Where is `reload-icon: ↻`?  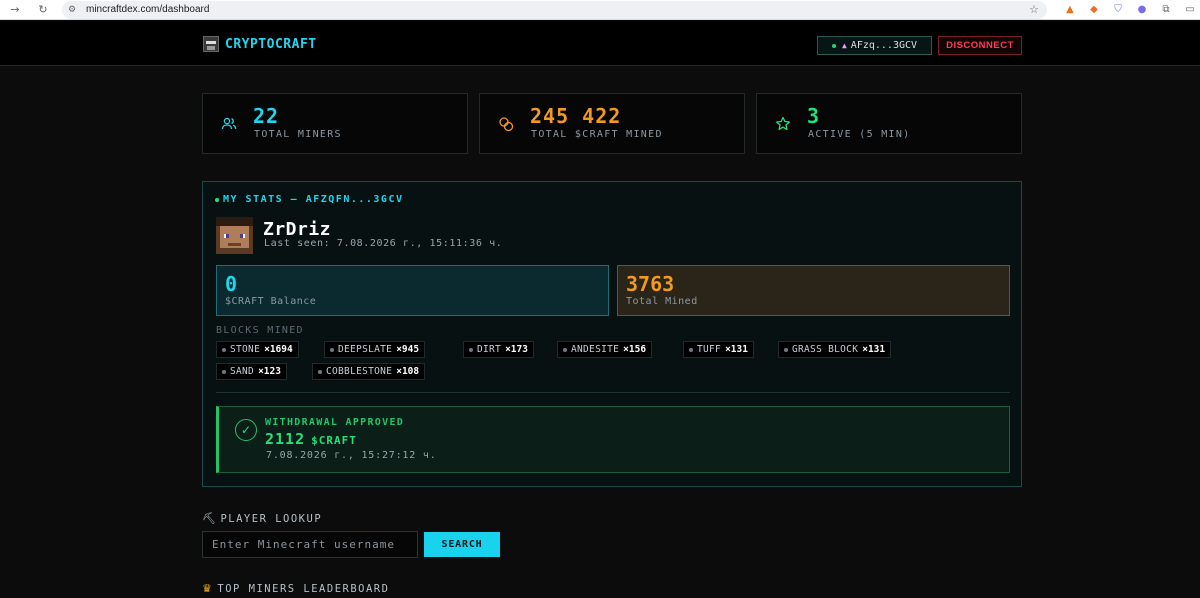
reload-icon: ↻ is located at coordinates (43, 9).